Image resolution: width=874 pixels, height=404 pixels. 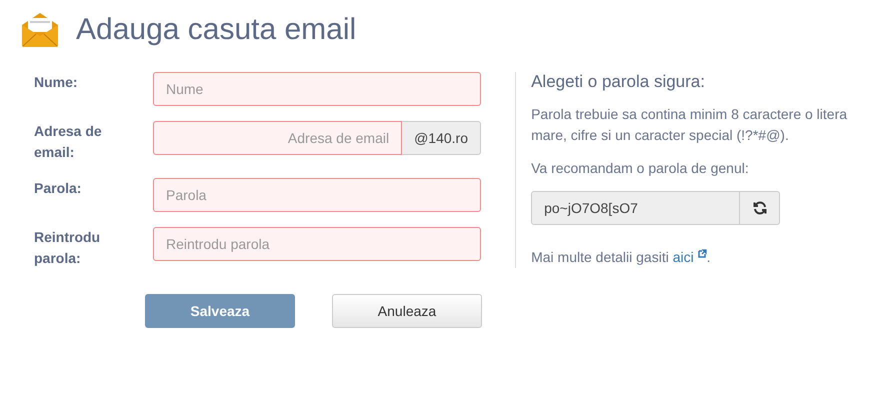 I want to click on cancel-button: Anuleaza, so click(x=407, y=311).